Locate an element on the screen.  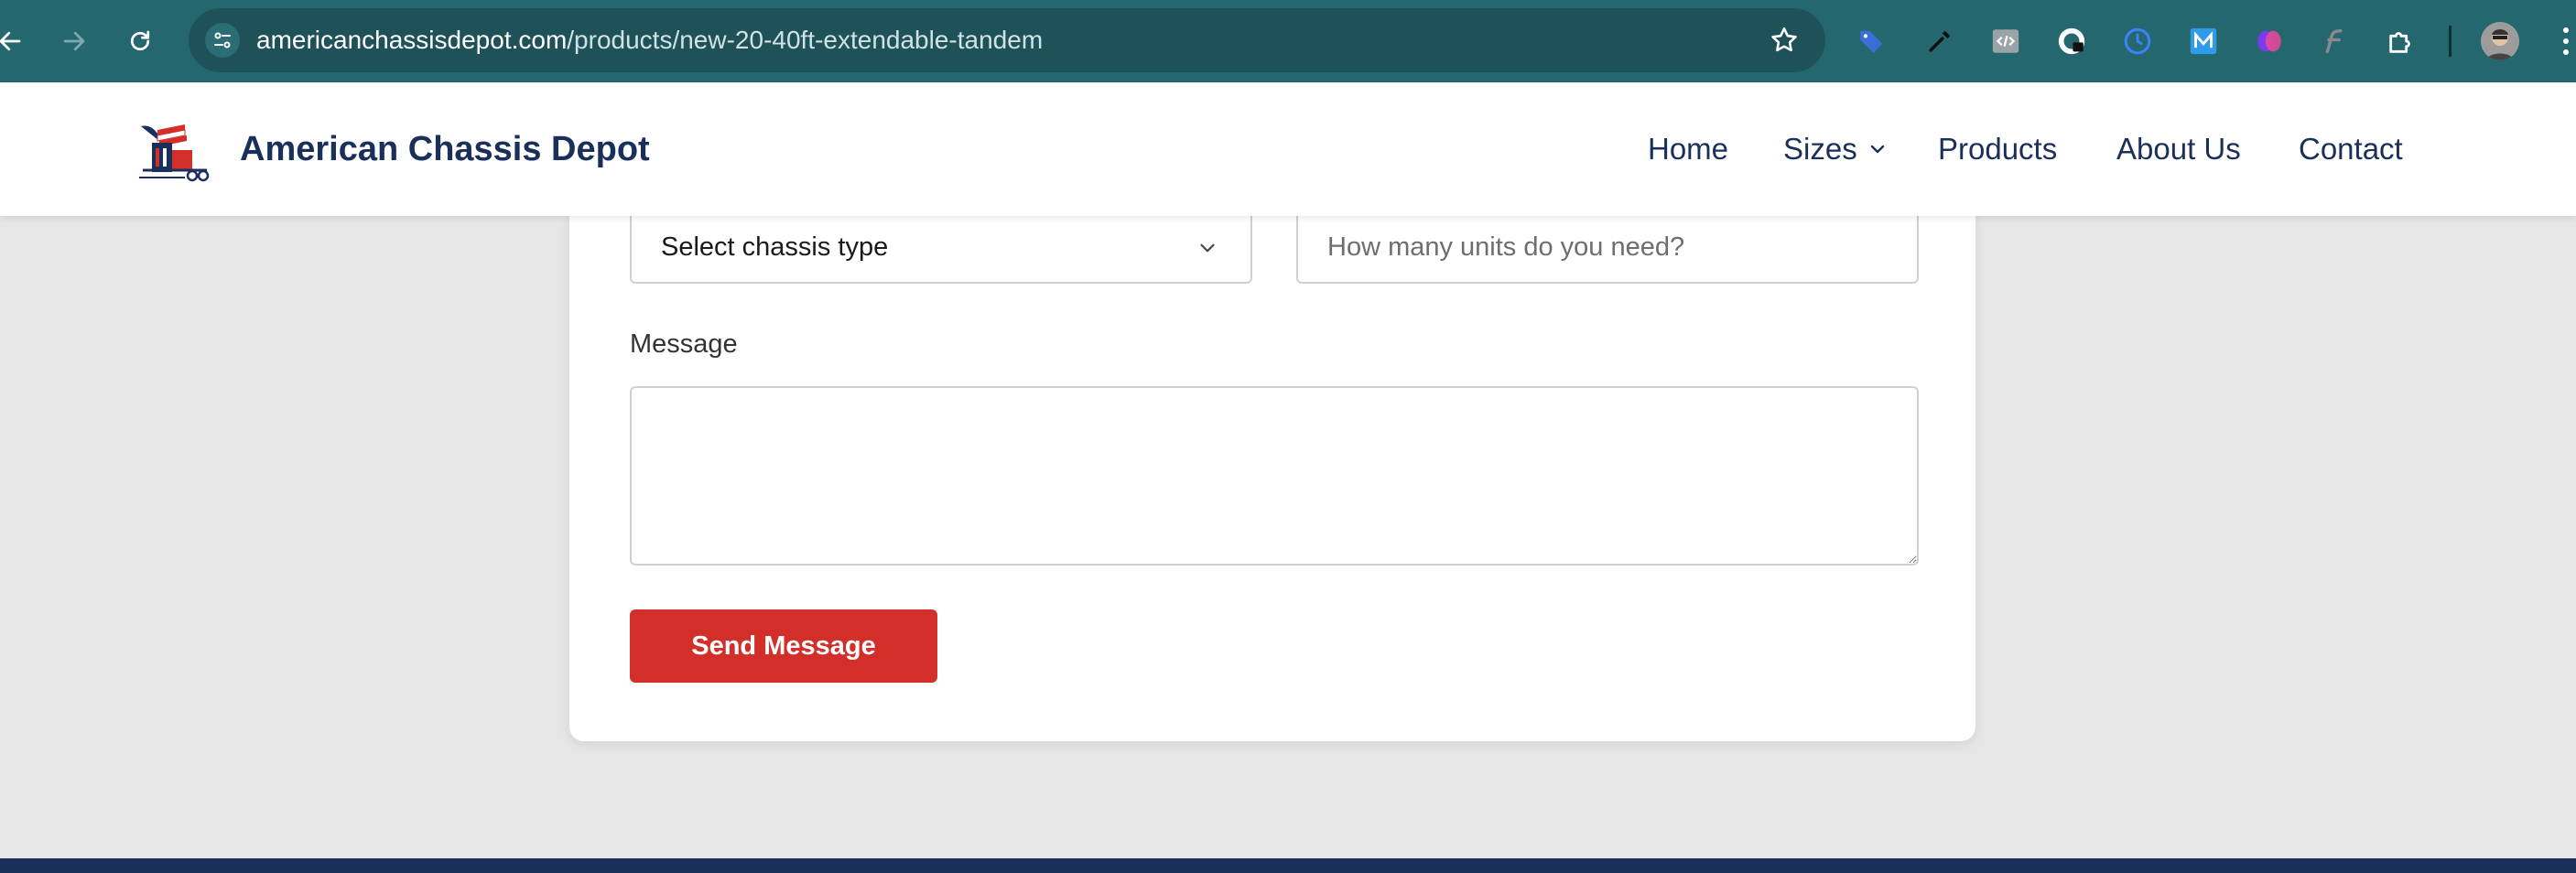
nav-contact: Contact is located at coordinates (2351, 149).